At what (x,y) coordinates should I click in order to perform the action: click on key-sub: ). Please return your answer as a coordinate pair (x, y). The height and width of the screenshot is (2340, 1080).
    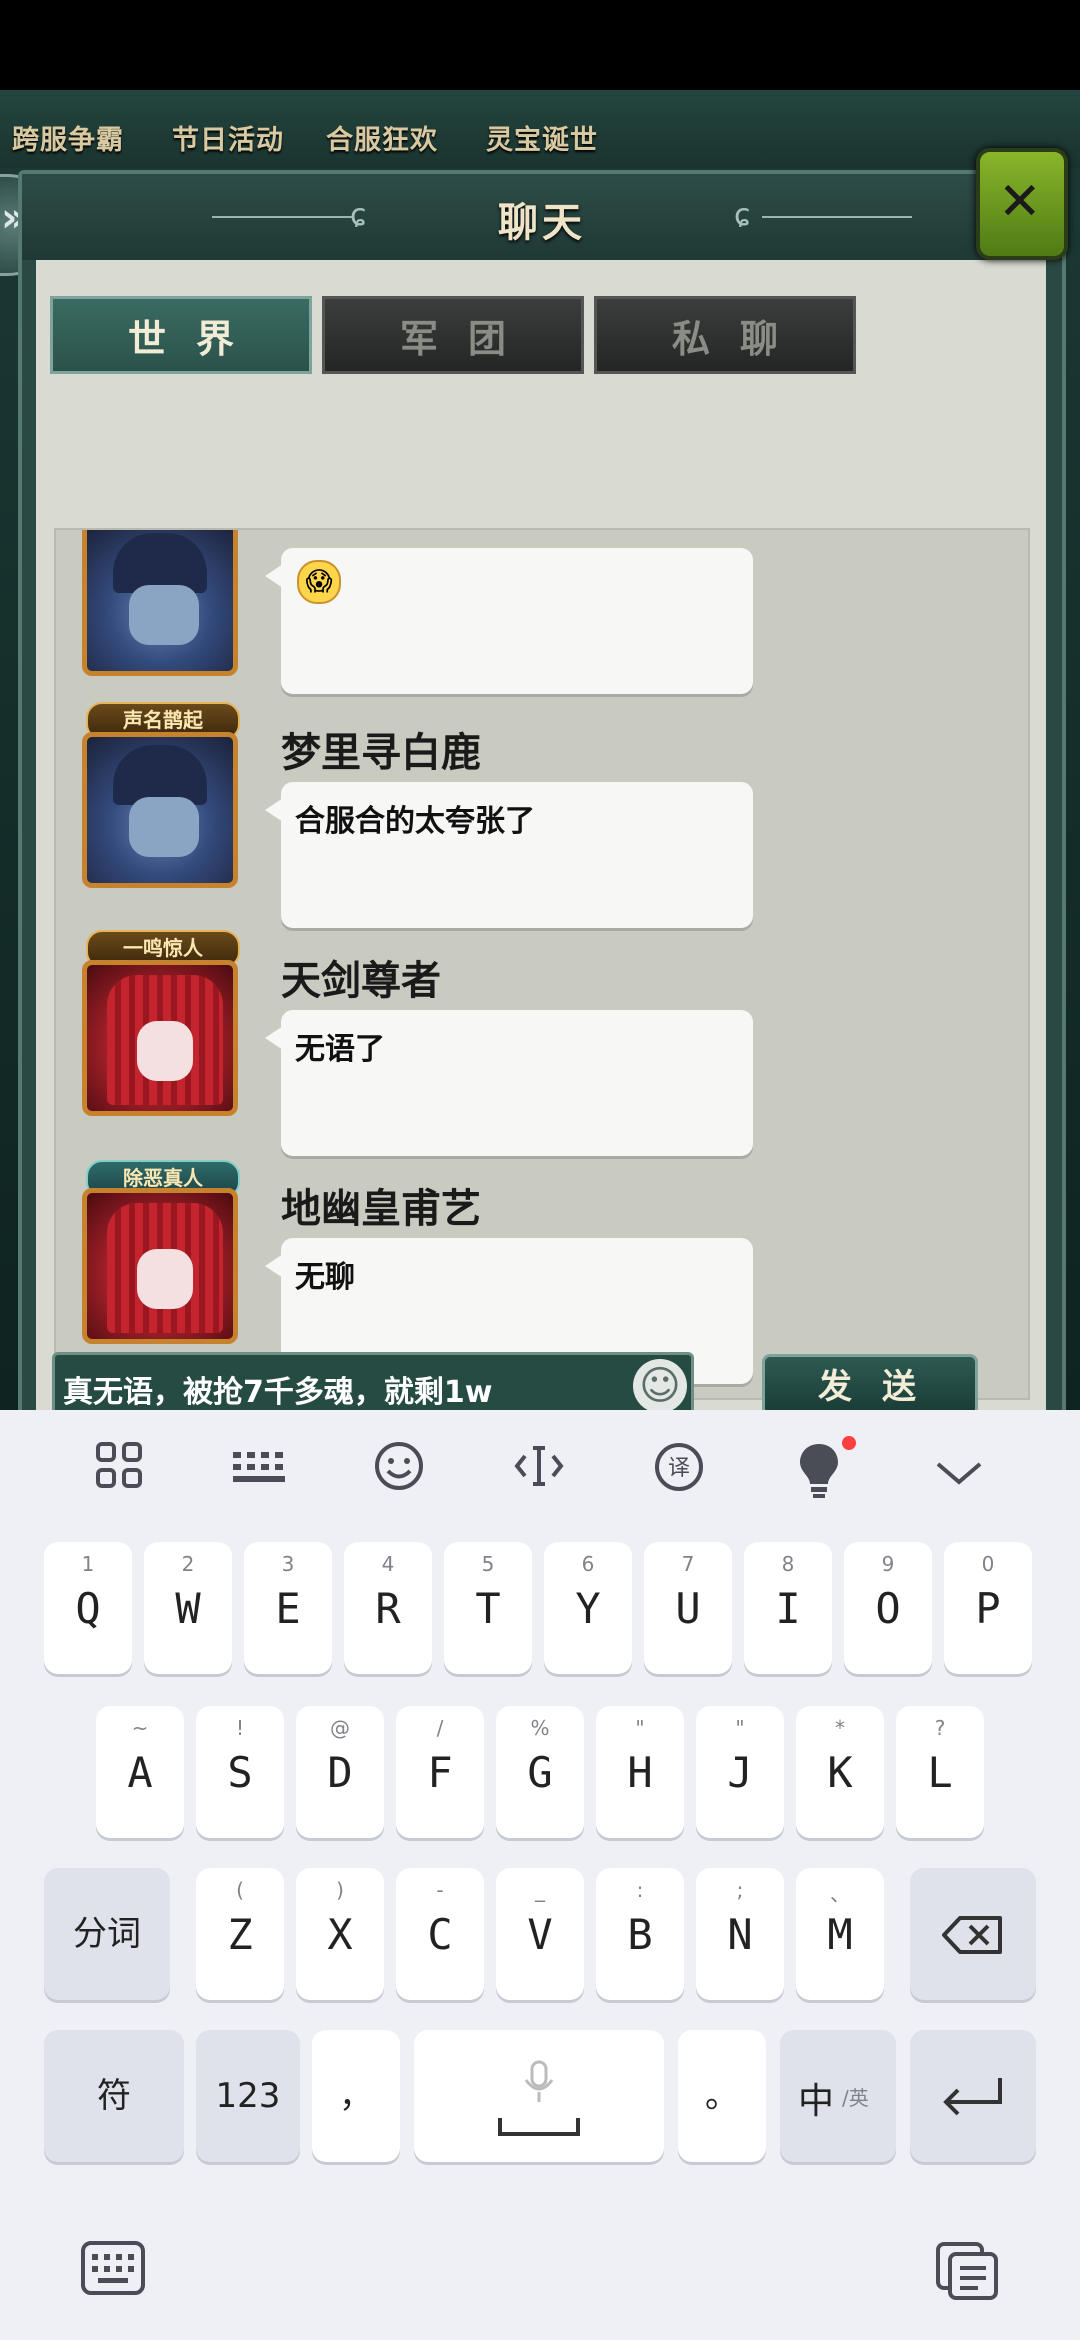
    Looking at the image, I should click on (340, 1890).